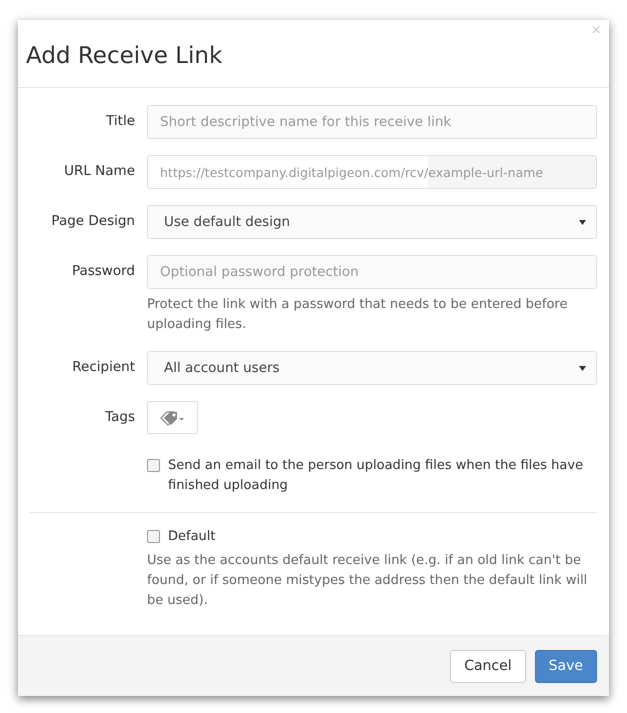 Image resolution: width=627 pixels, height=713 pixels. Describe the element at coordinates (120, 121) in the screenshot. I see `field-label: Title` at that location.